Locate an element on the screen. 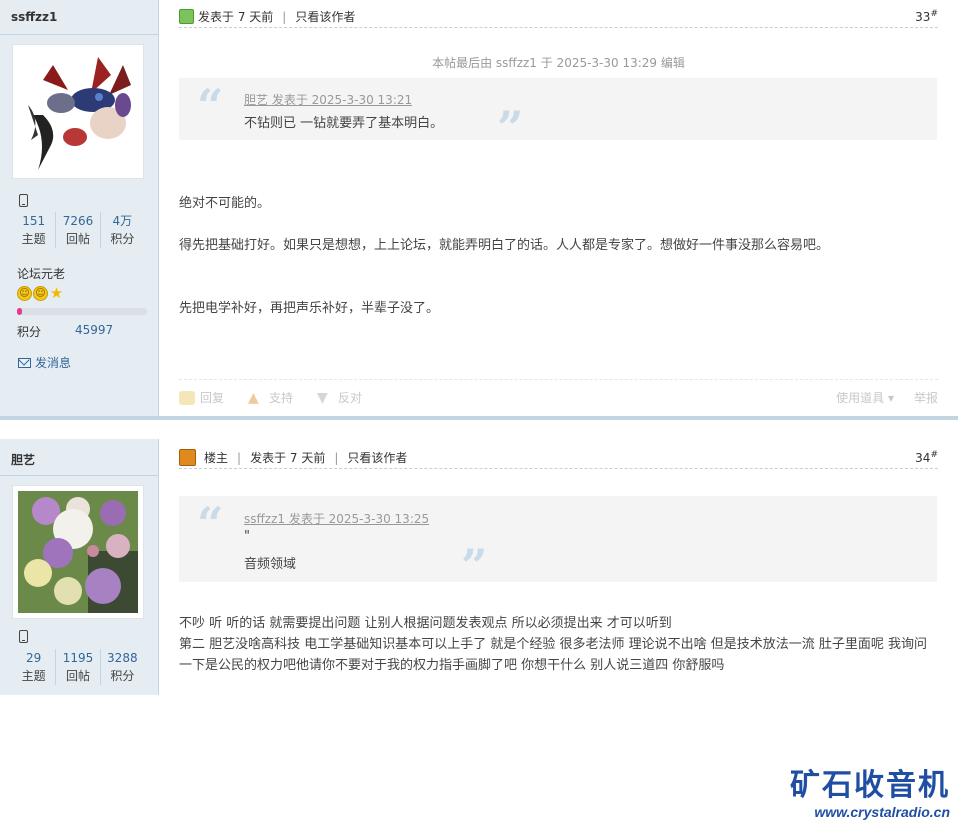 The height and width of the screenshot is (831, 958). online-user-icon is located at coordinates (186, 16).